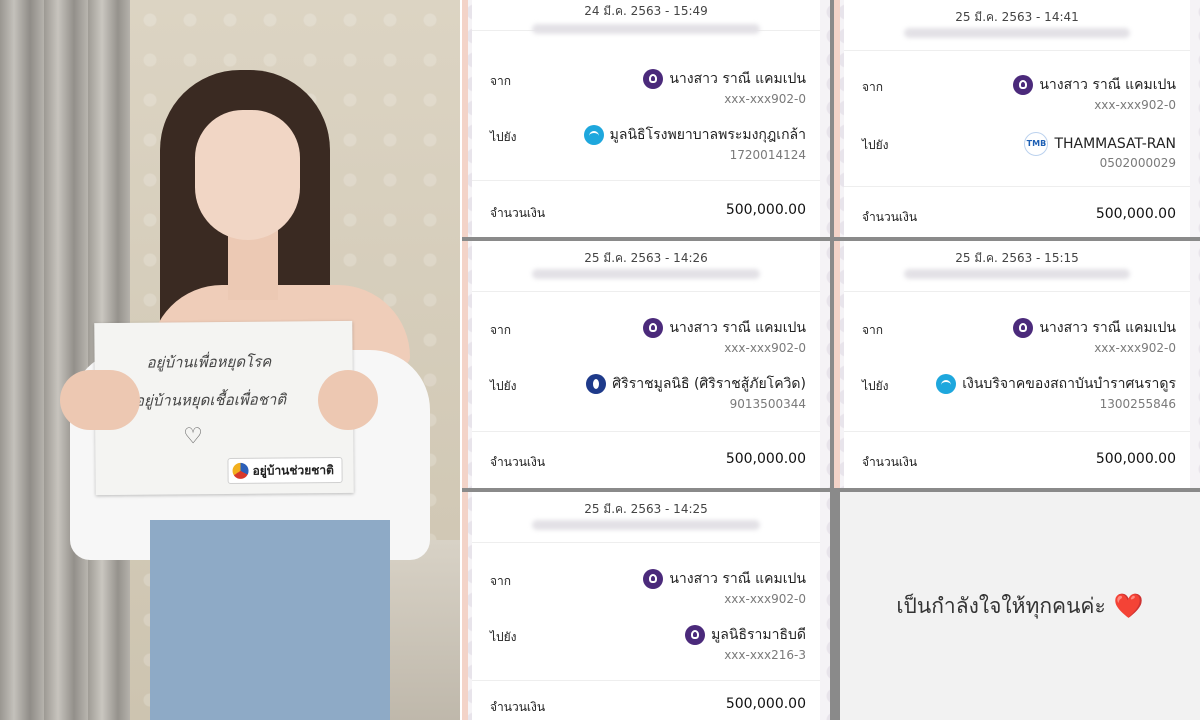  What do you see at coordinates (293, 470) in the screenshot?
I see `campaign-logo-text: อยู่บ้านช่วยชาติ` at bounding box center [293, 470].